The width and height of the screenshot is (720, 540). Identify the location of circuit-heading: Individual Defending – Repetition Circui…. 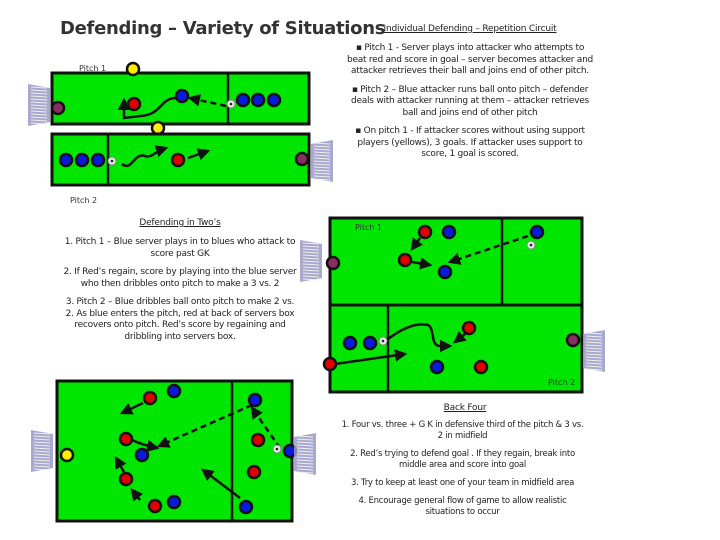
(470, 29).